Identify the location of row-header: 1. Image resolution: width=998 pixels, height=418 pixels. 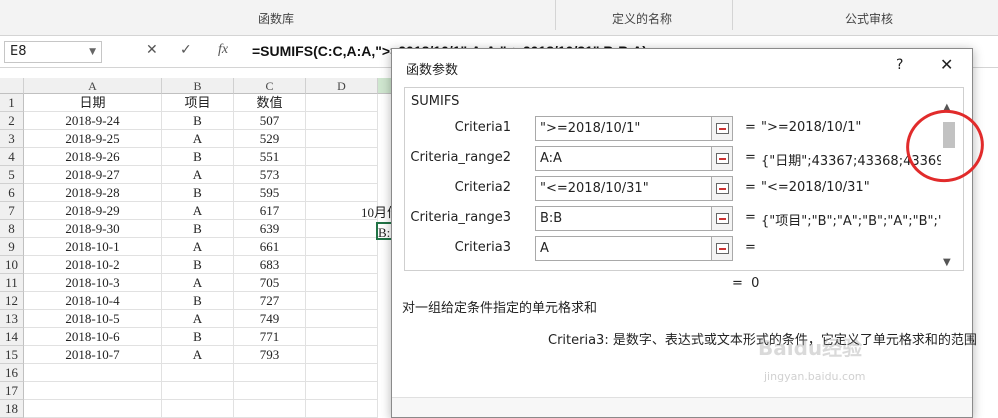
(12, 103).